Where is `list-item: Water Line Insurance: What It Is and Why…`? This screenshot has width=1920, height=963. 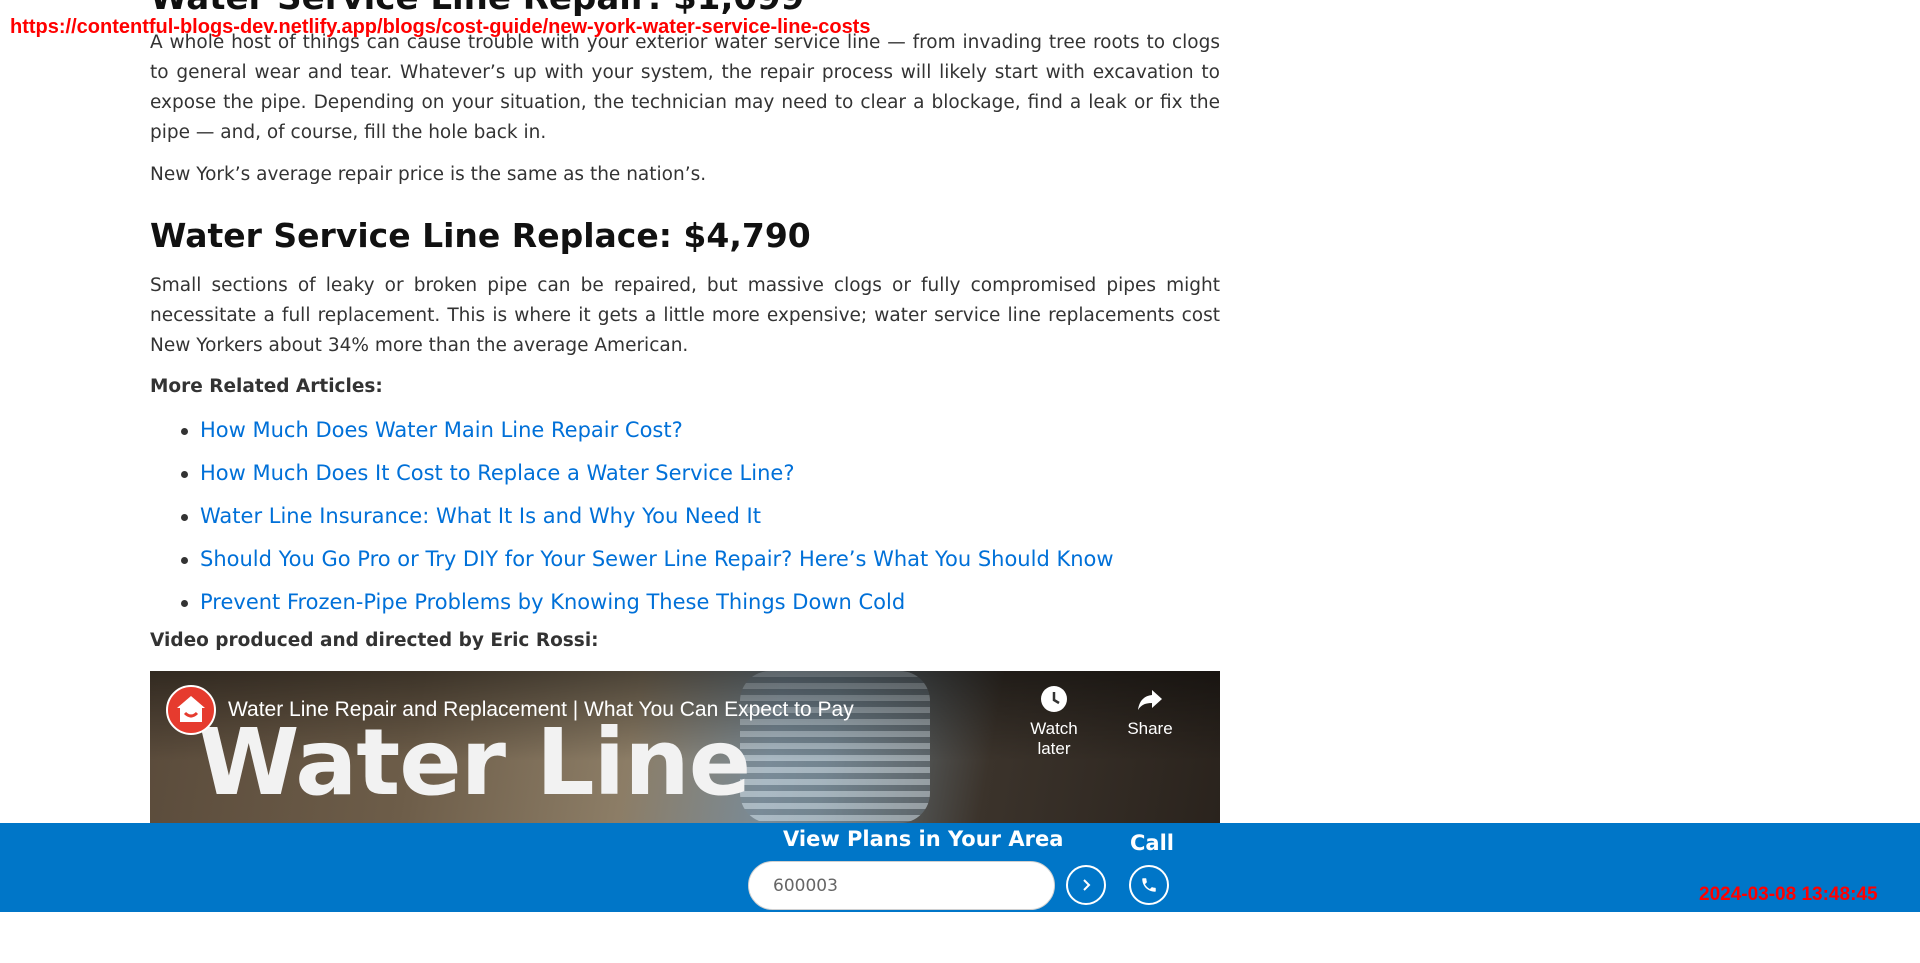
list-item: Water Line Insurance: What It Is and Why… is located at coordinates (632, 519).